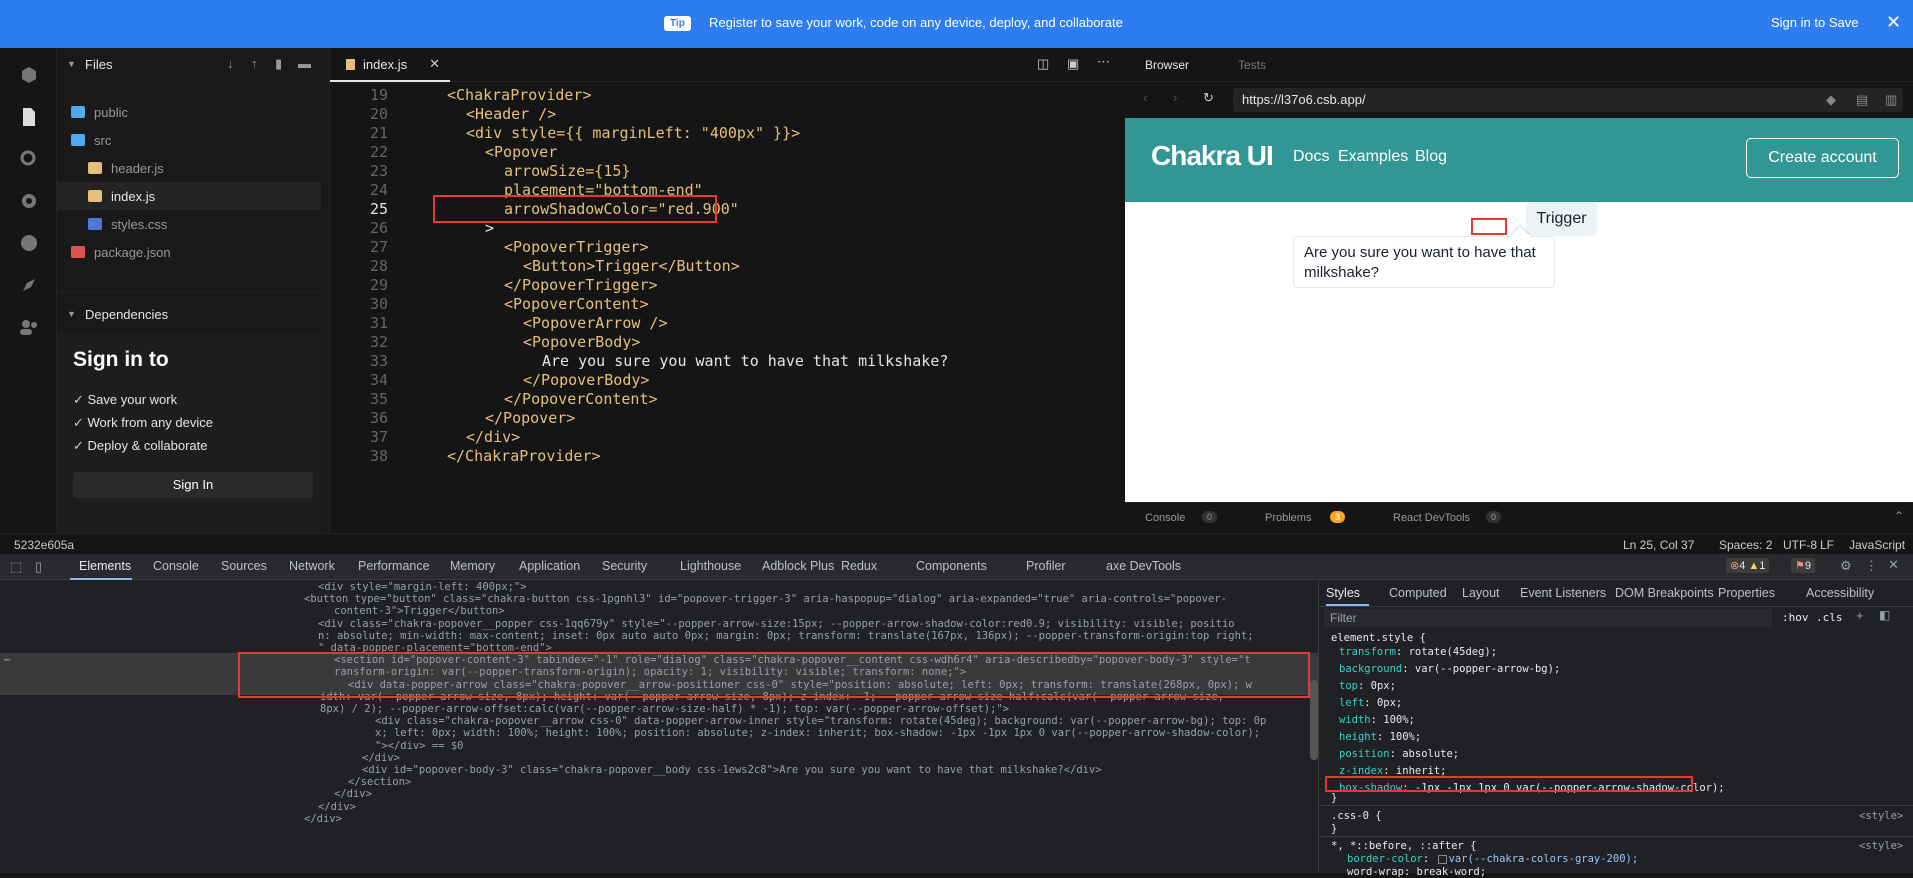  Describe the element at coordinates (189, 196) in the screenshot. I see `file-item-index-js: index.js` at that location.